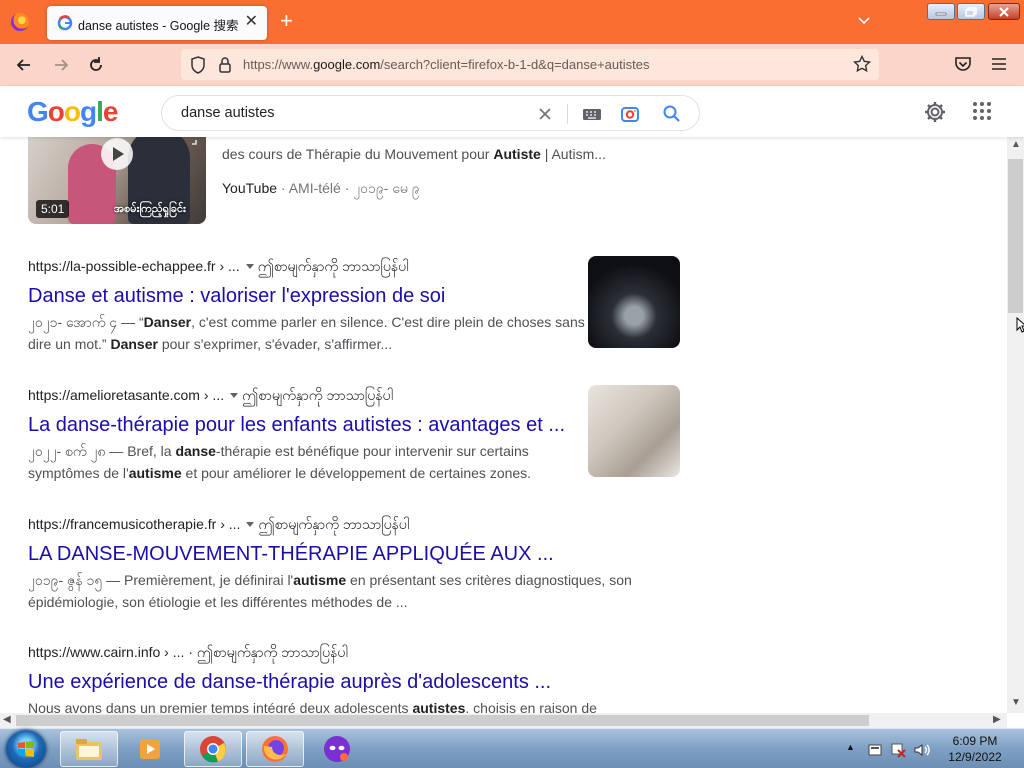 Image resolution: width=1024 pixels, height=768 pixels. What do you see at coordinates (286, 21) in the screenshot?
I see `new-tab-button: +` at bounding box center [286, 21].